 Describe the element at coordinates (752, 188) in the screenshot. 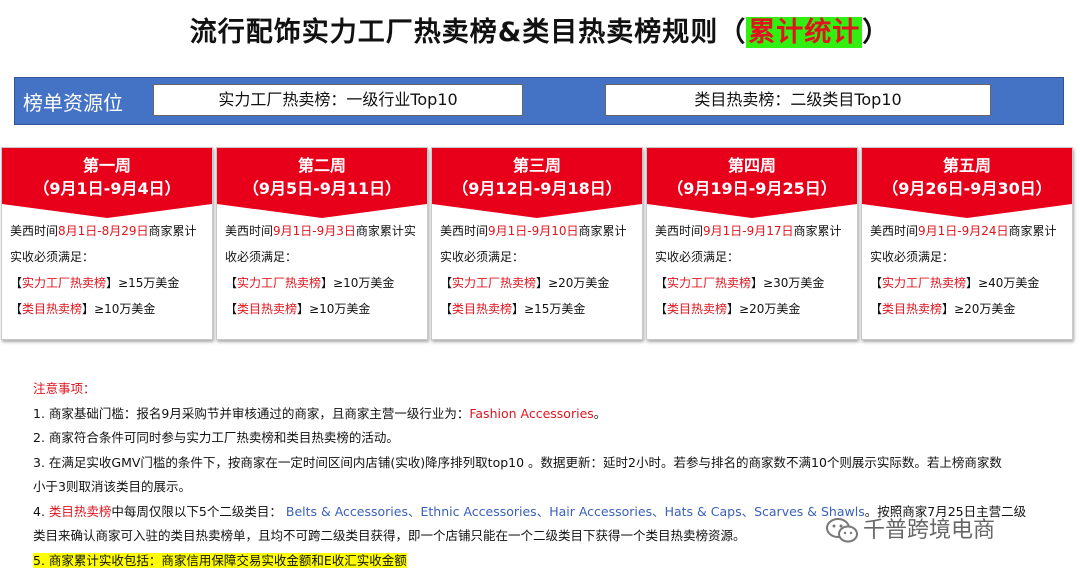

I see `week-dates: （9月19日-9月25日）` at that location.